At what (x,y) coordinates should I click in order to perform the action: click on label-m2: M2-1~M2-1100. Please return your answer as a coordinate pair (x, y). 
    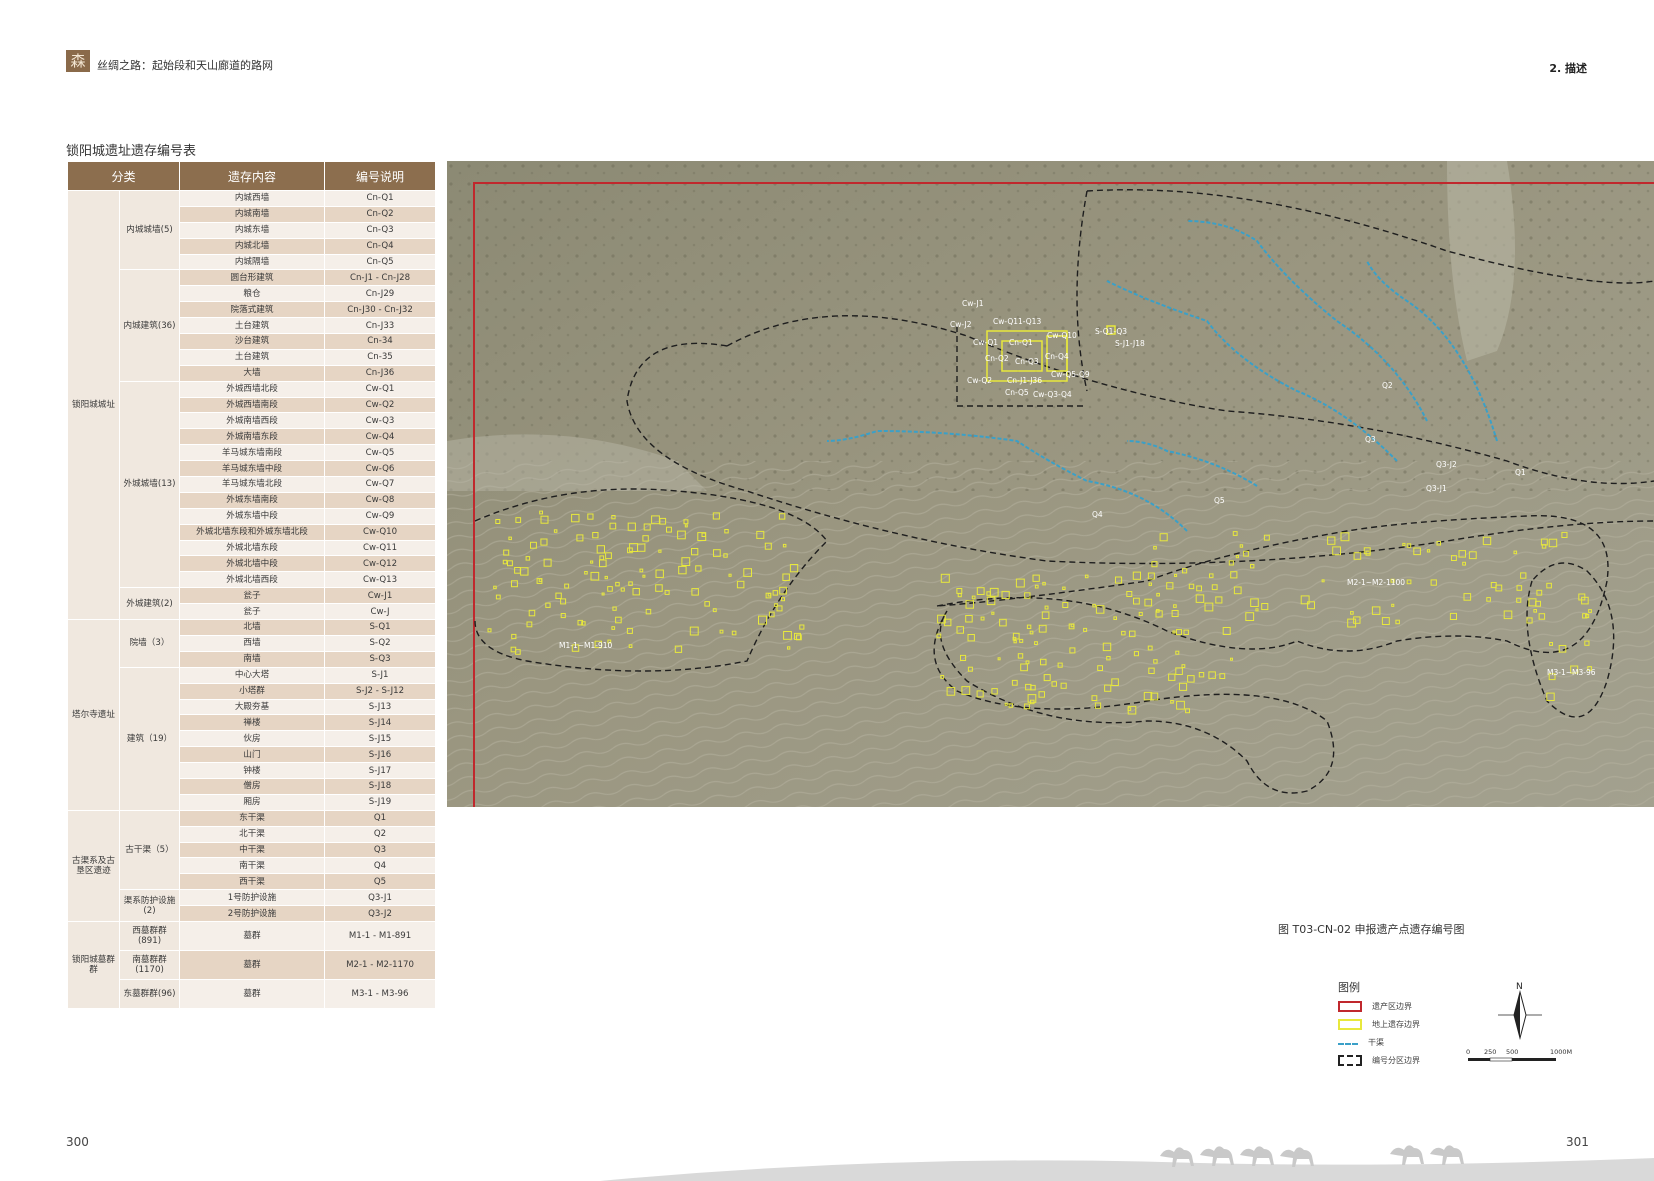
    Looking at the image, I should click on (1376, 582).